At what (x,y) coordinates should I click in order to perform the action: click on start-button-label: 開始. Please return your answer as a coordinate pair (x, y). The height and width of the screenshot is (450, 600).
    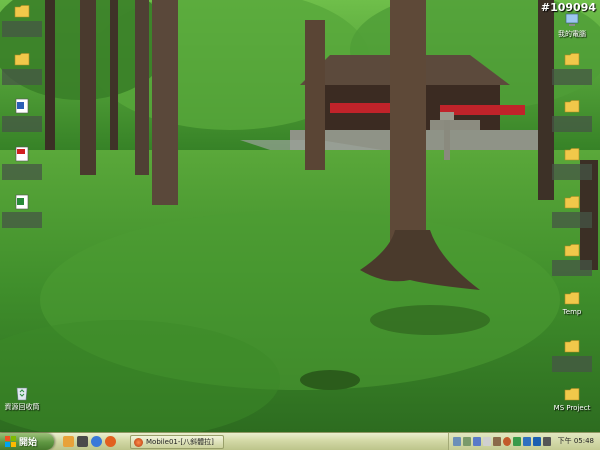
    Looking at the image, I should click on (28, 443).